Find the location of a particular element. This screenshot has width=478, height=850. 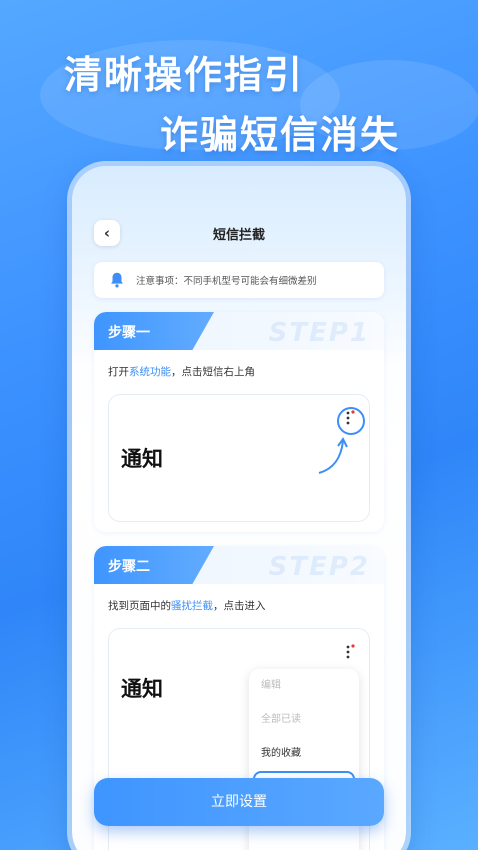

notice-text: 注意事项：不同手机型号可能会有细微差别 is located at coordinates (226, 281).